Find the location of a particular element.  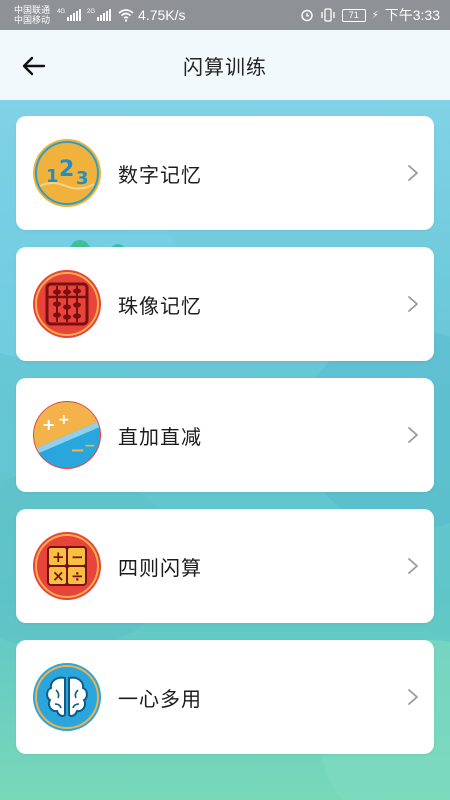

menu-item-label: 一心多用 is located at coordinates (160, 699).